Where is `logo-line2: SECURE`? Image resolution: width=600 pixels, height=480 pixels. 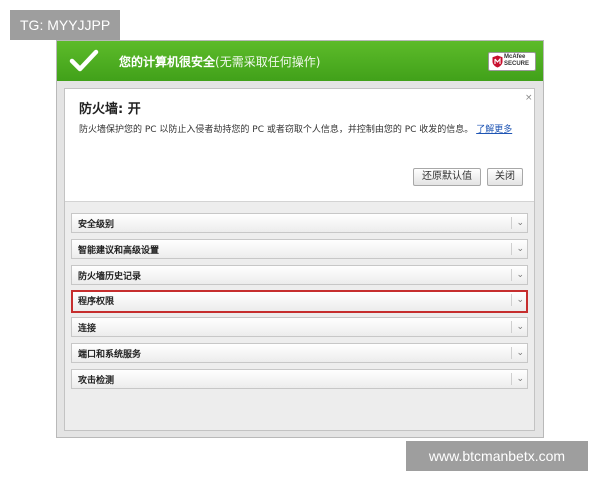
logo-line2: SECURE is located at coordinates (517, 64).